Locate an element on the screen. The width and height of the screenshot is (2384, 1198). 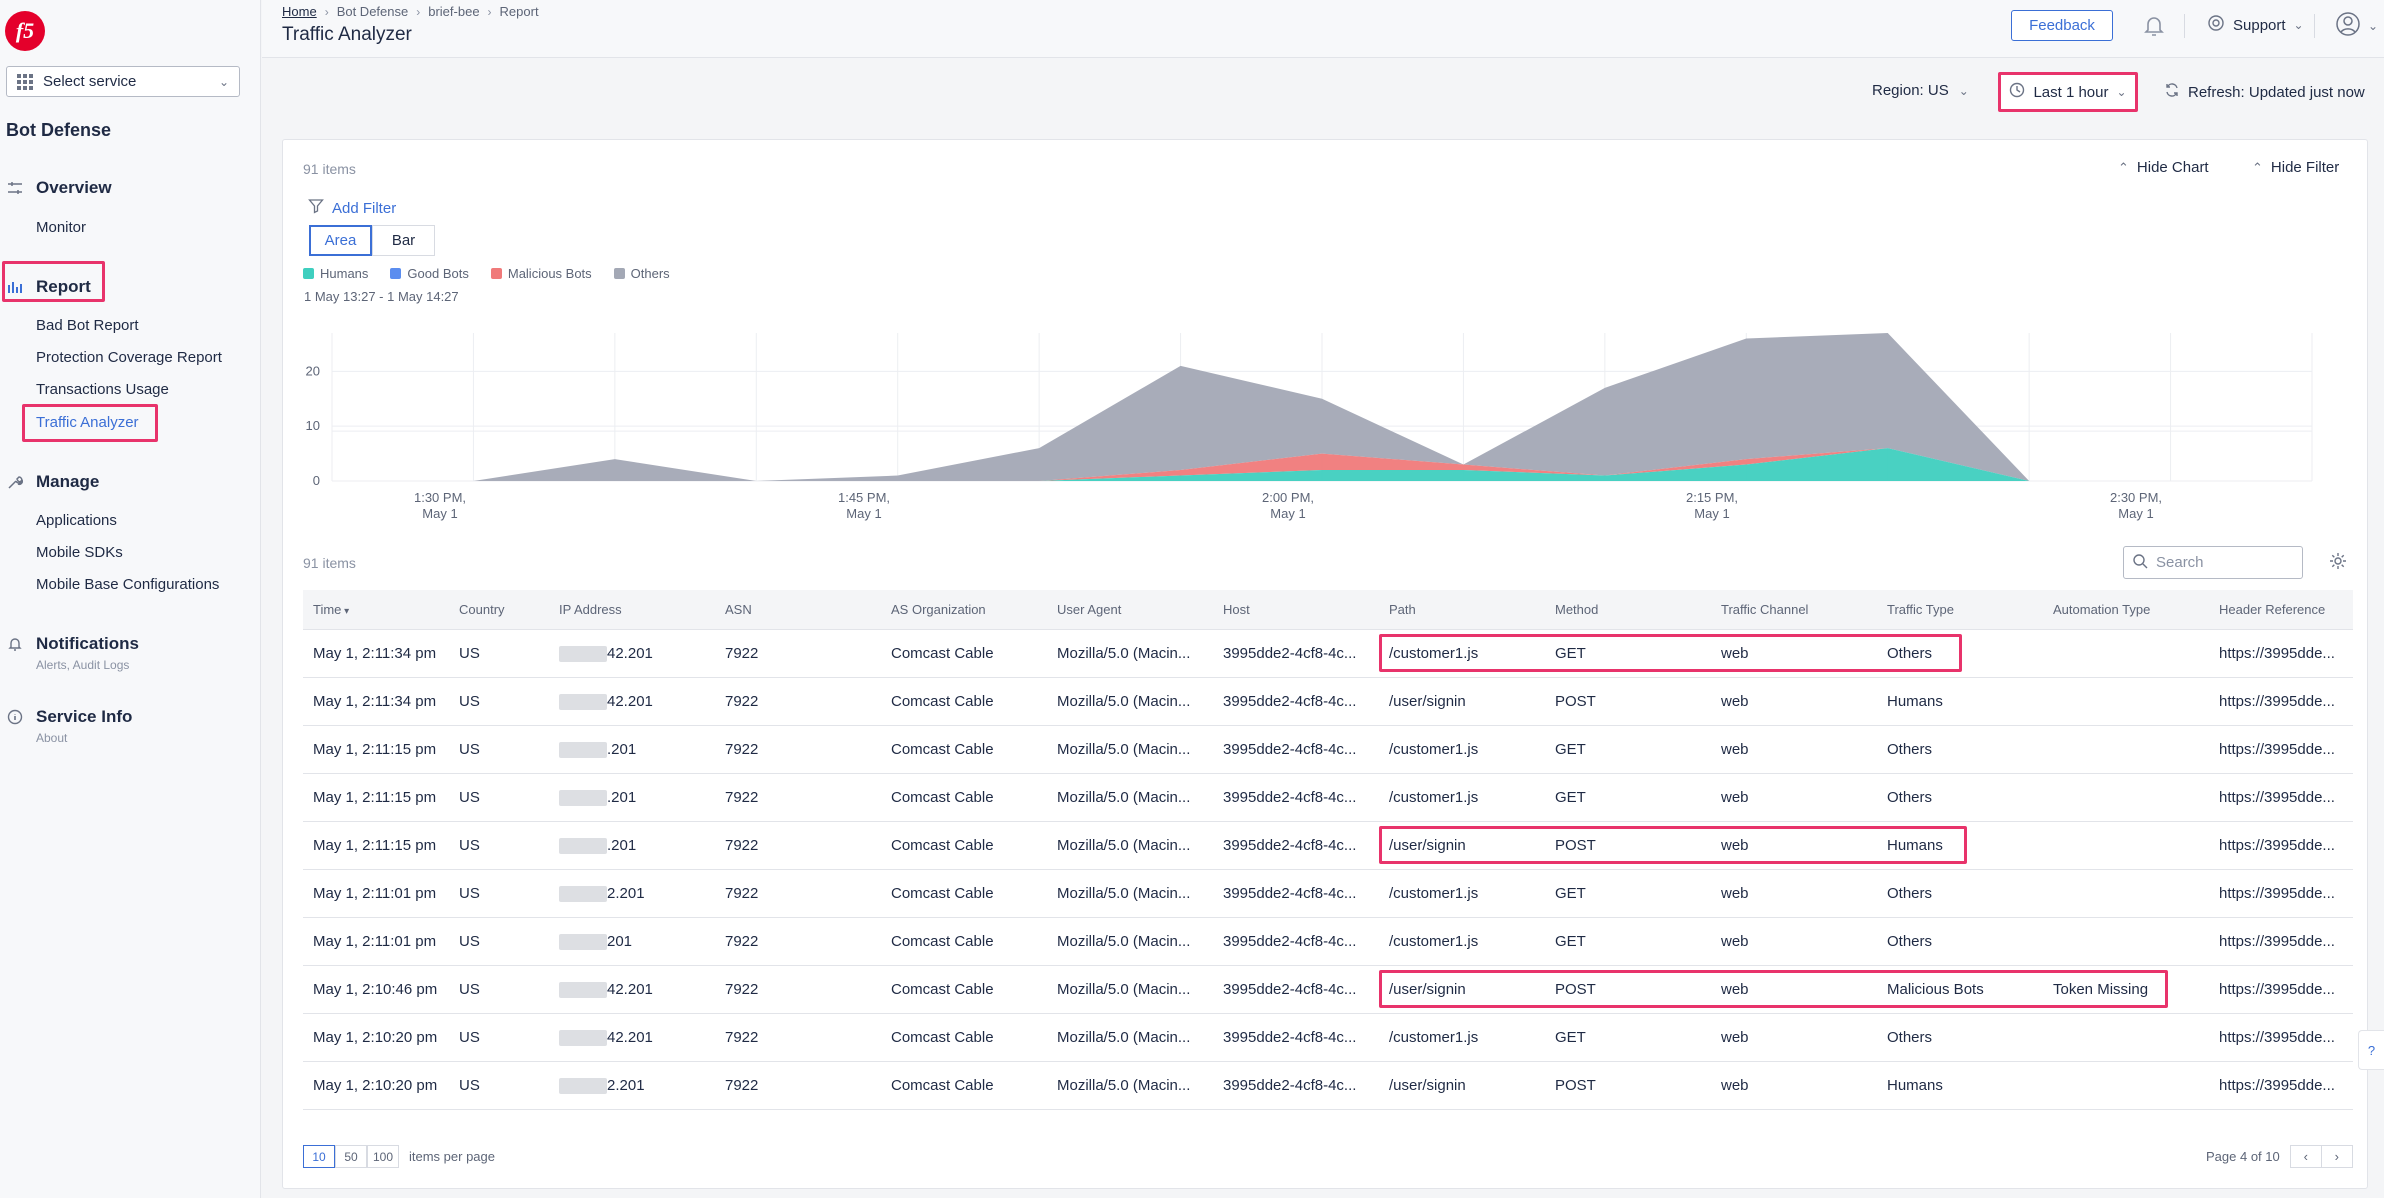
sidebar-section-label: Manage is located at coordinates (68, 481).